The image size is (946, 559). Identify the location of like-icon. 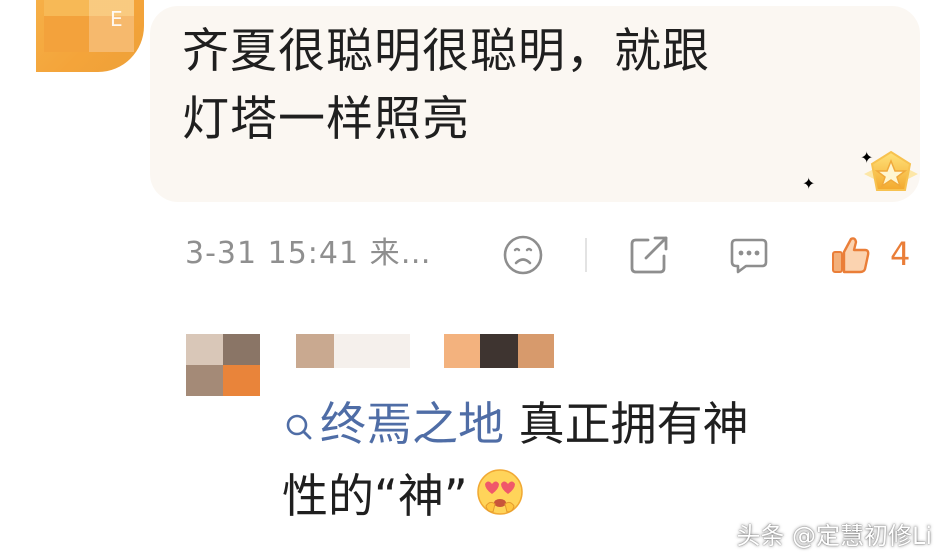
(851, 255).